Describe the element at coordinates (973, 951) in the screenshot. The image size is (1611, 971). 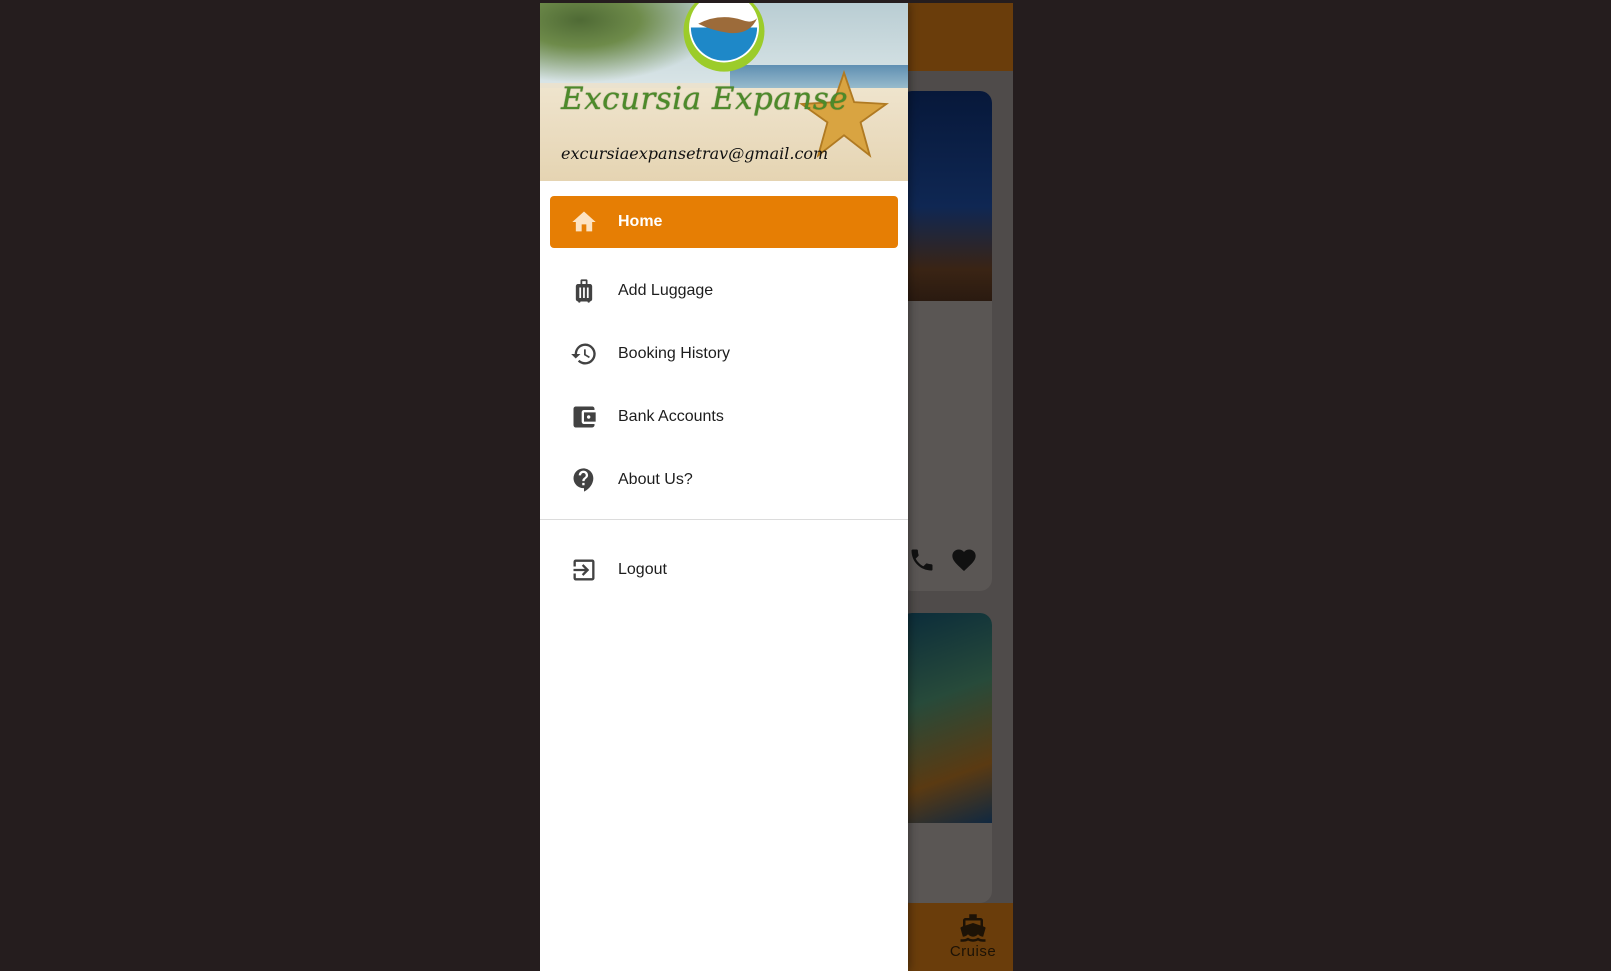
I see `nav-label-cruise: Cruise` at that location.